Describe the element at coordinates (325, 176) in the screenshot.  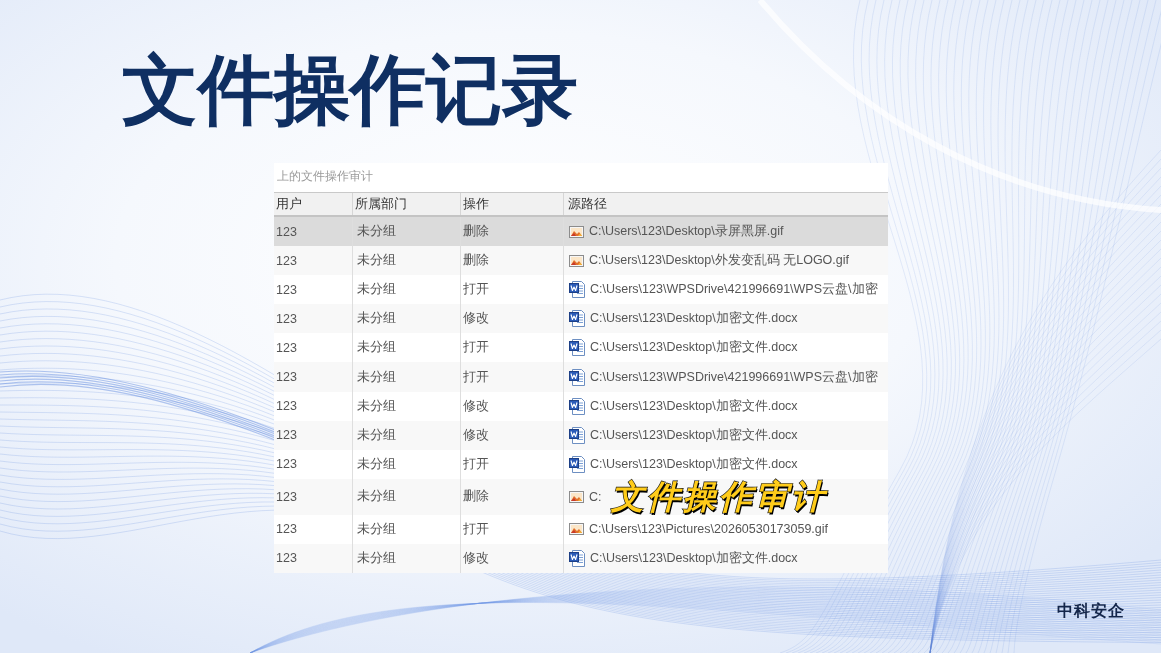
I see `window-title: 上的文件操作审计` at that location.